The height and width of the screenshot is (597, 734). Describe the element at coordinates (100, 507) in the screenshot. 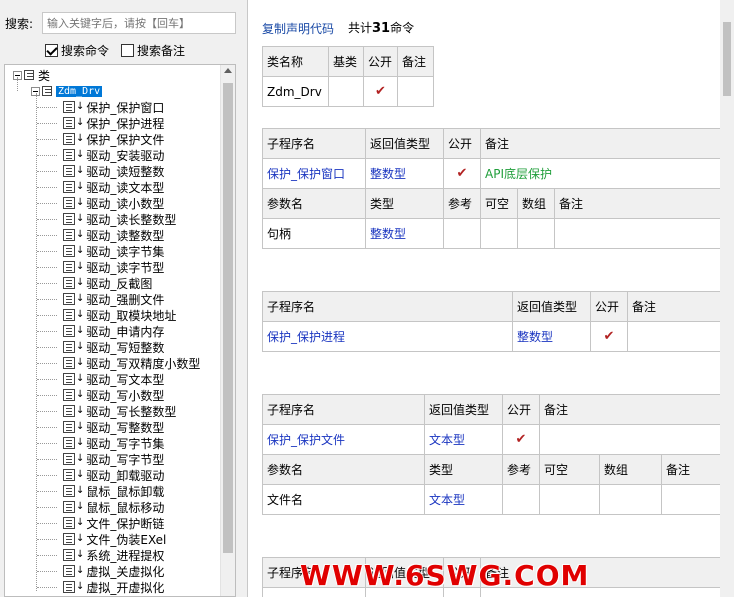

I see `tree-sub-item: ↓ 鼠标_鼠标移动` at that location.